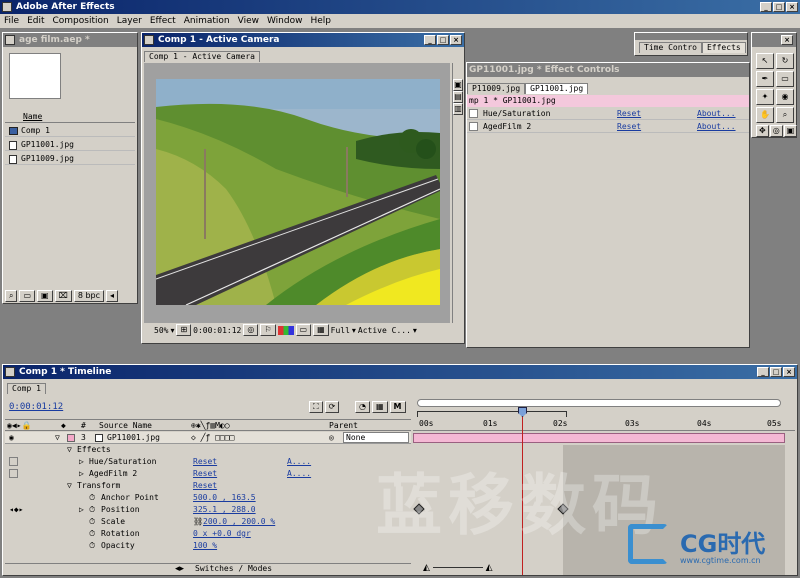  I want to click on mask-tool-icon: ▭, so click(785, 79).